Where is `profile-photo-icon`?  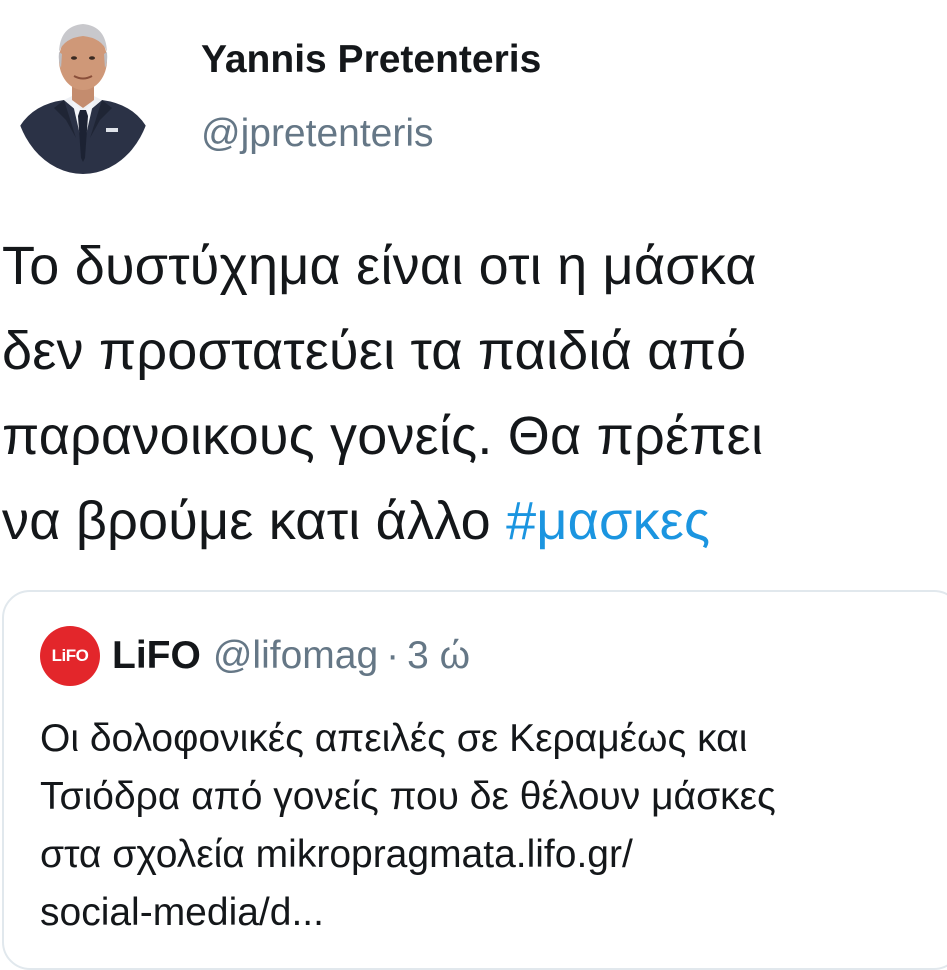
profile-photo-icon is located at coordinates (83, 91).